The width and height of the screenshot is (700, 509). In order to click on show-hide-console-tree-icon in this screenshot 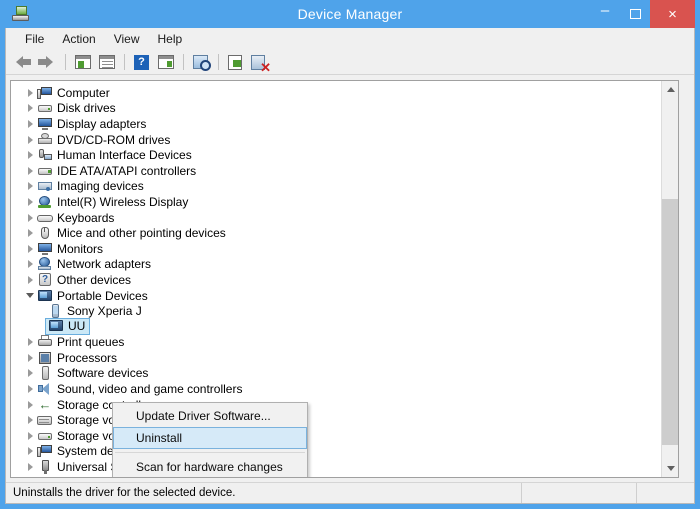, I will do `click(83, 62)`.